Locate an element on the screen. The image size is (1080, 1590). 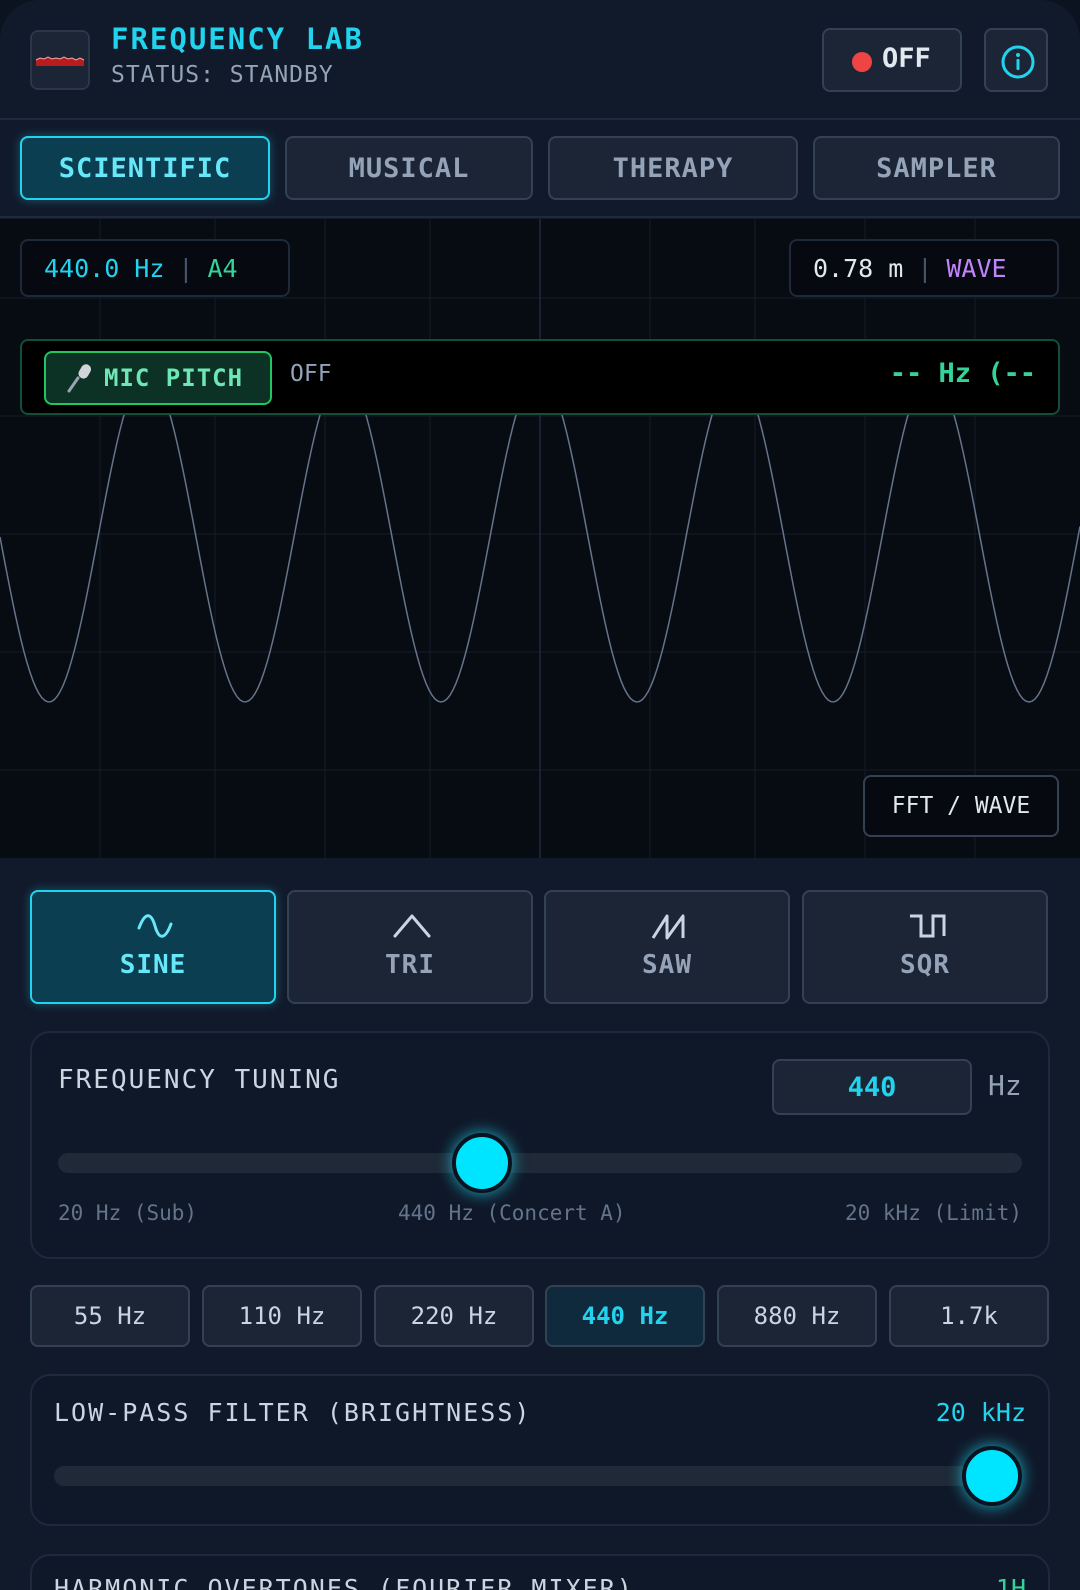
wavelength-value: 0.78 m is located at coordinates (858, 268).